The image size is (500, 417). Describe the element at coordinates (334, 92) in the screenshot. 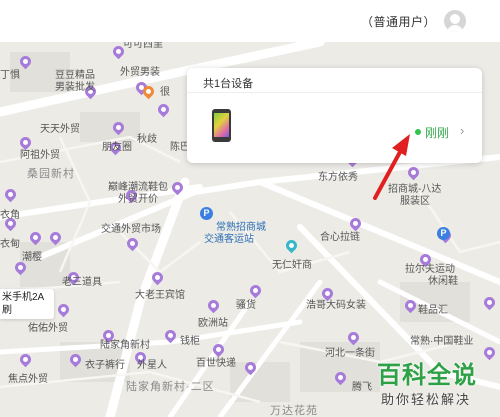

I see `card-divider` at that location.